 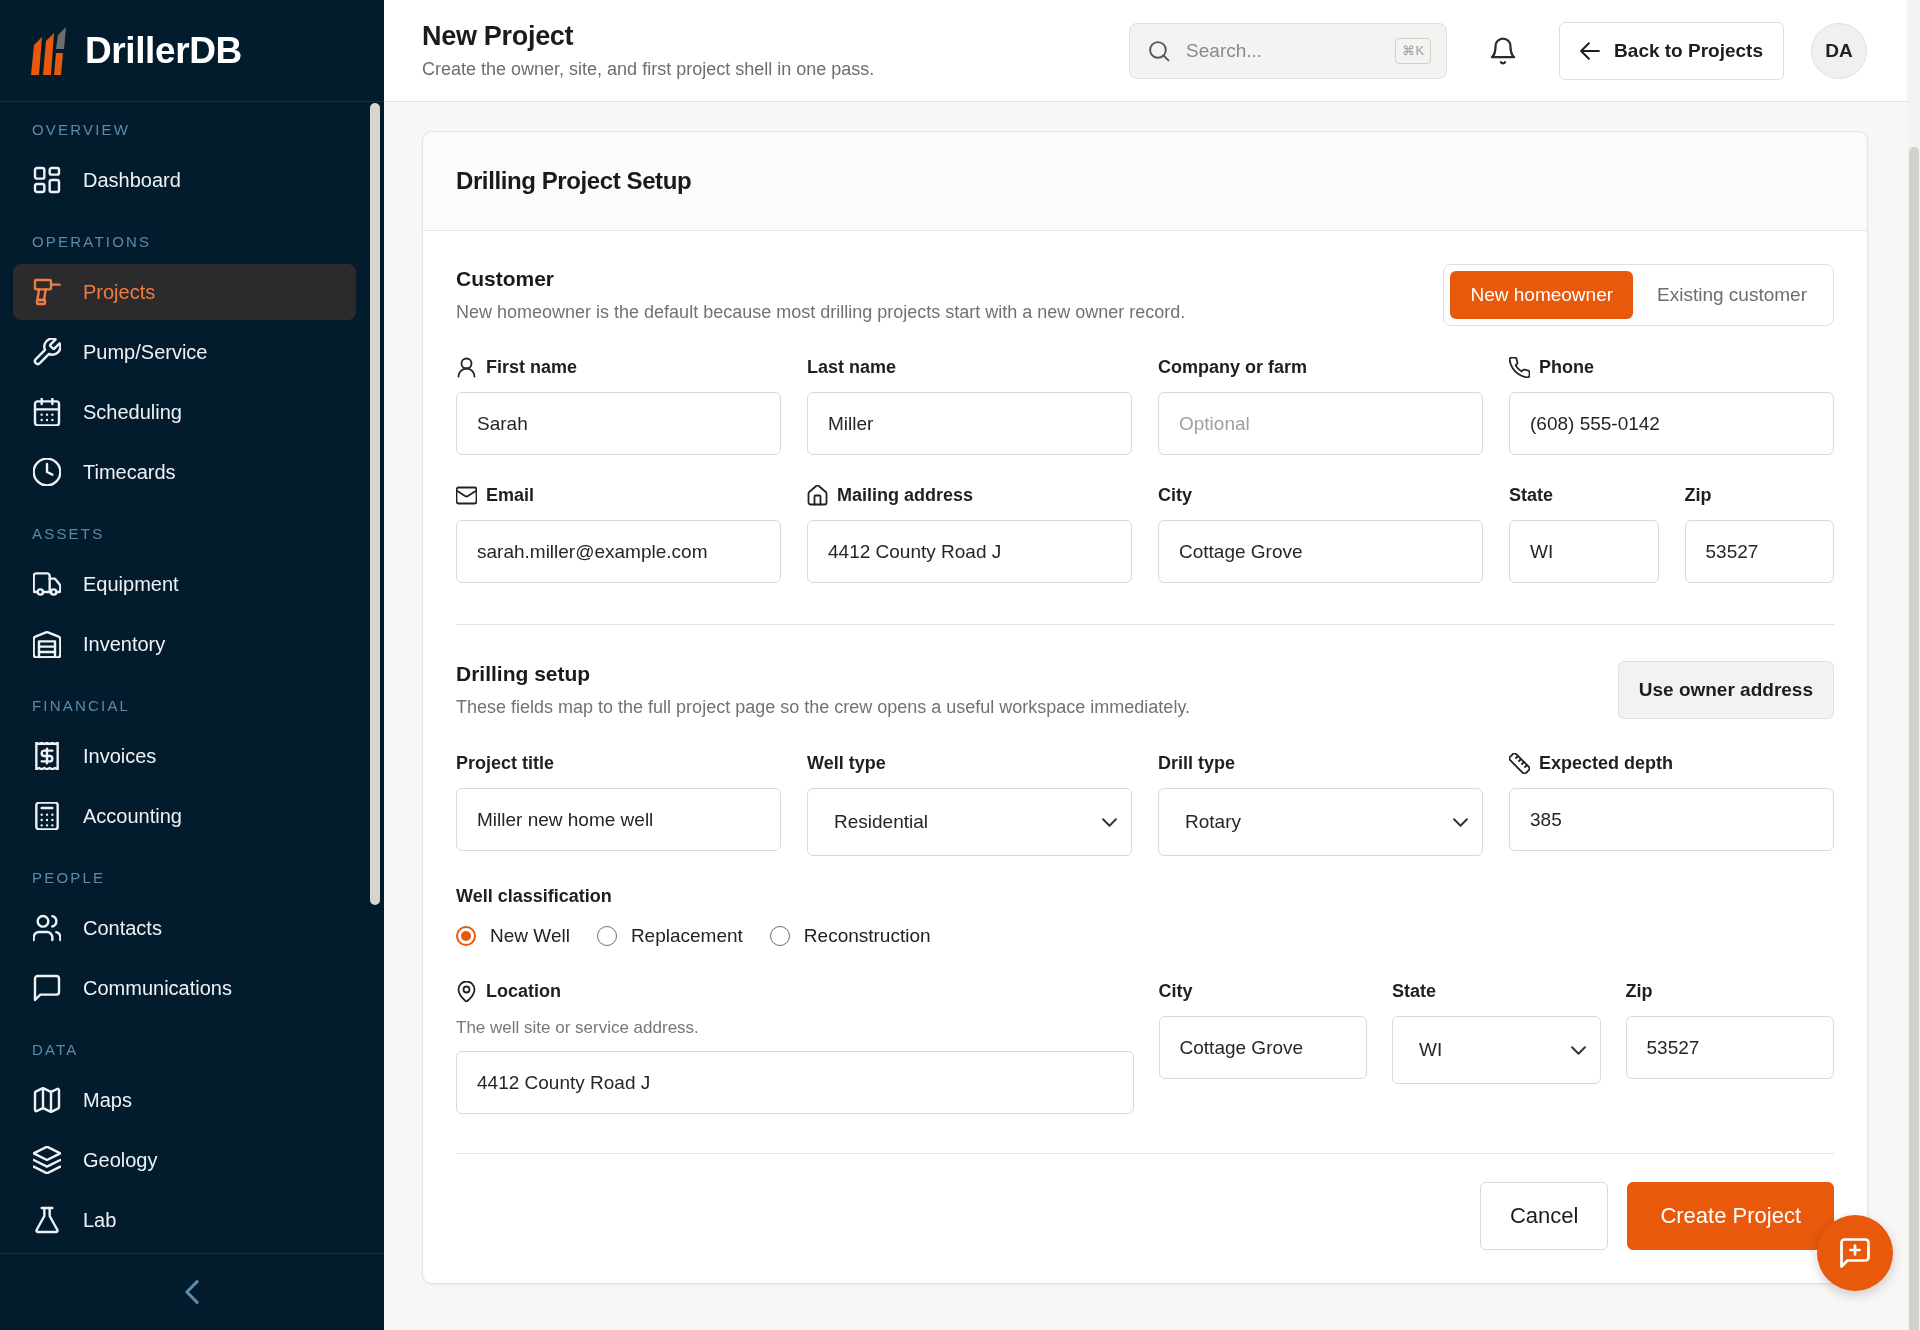 I want to click on field-label: Mailing address, so click(x=905, y=495).